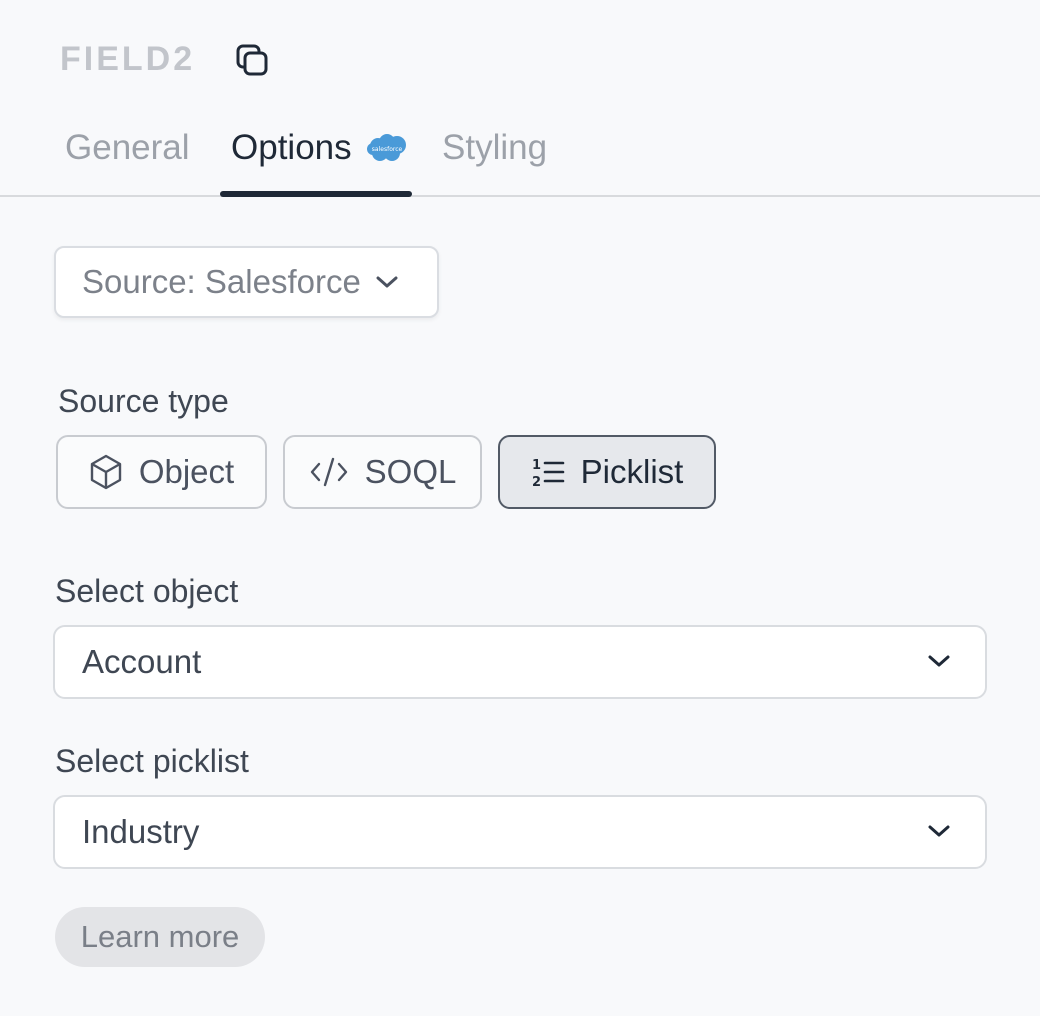 The width and height of the screenshot is (1040, 1016). Describe the element at coordinates (291, 147) in the screenshot. I see `tab-options-label: Options` at that location.